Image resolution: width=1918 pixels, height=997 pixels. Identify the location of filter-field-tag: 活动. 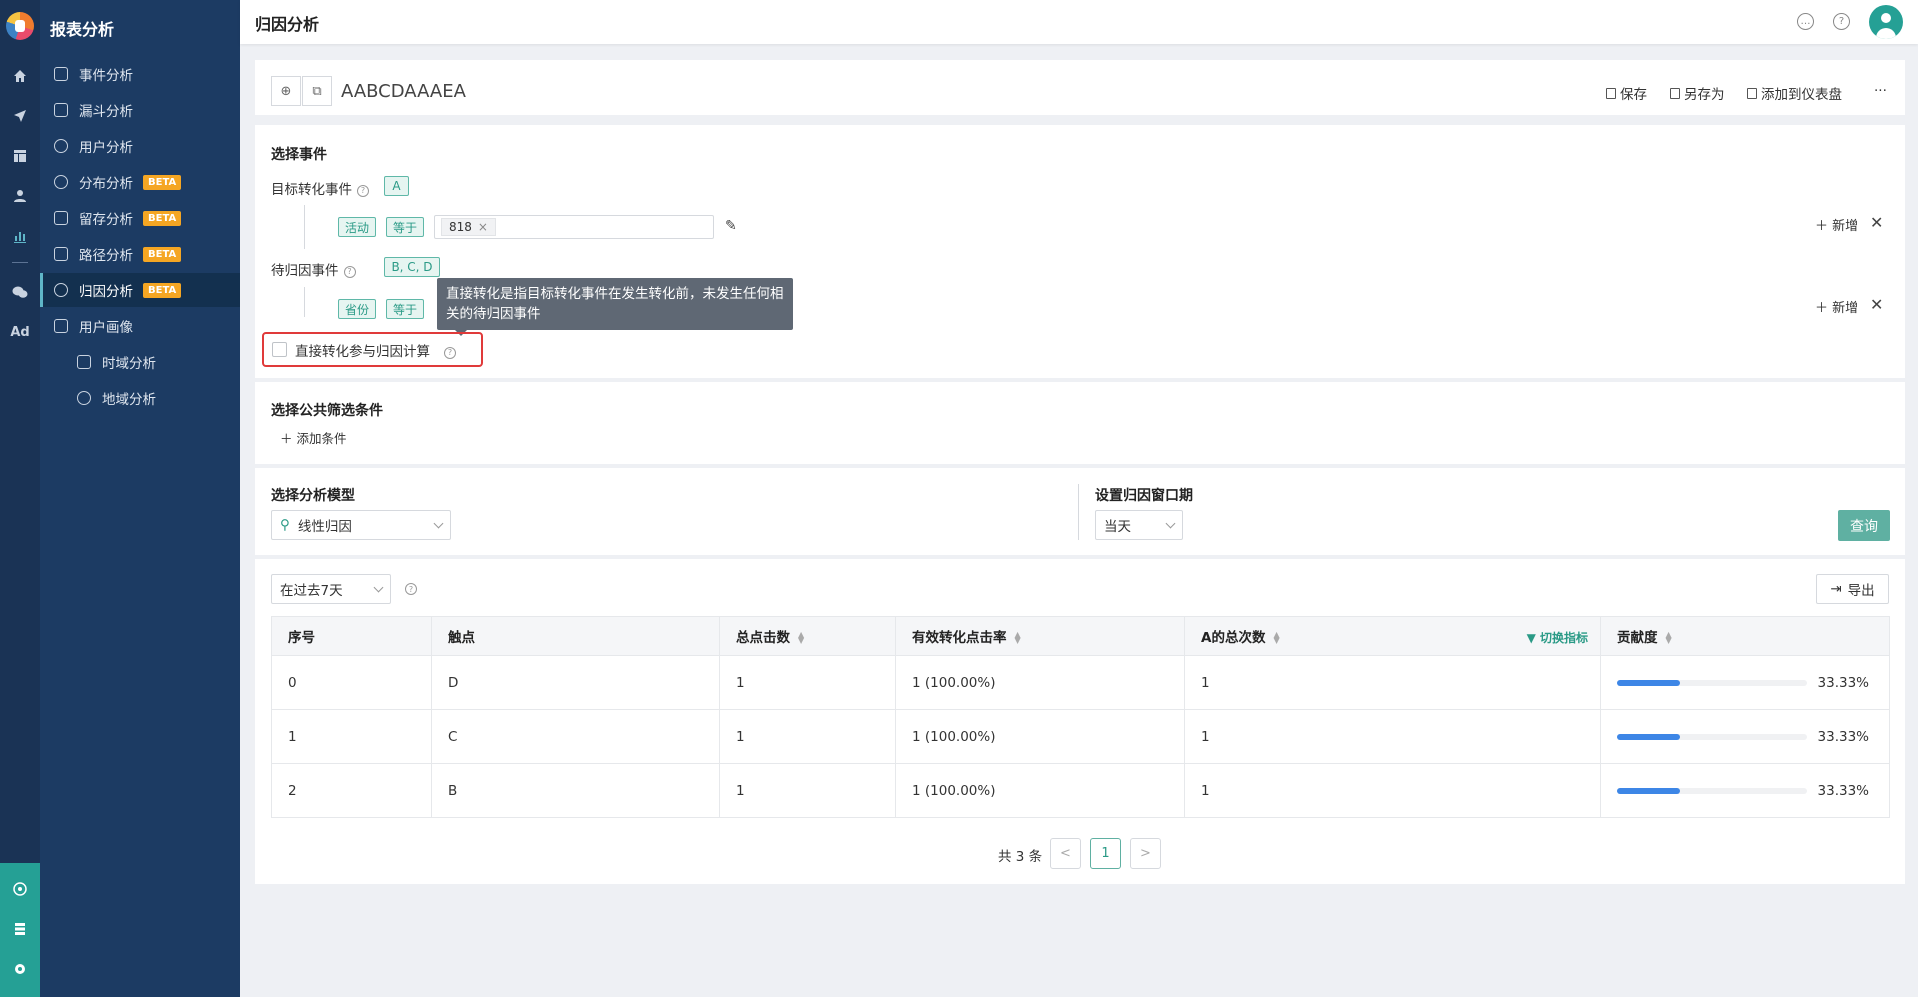
(357, 227).